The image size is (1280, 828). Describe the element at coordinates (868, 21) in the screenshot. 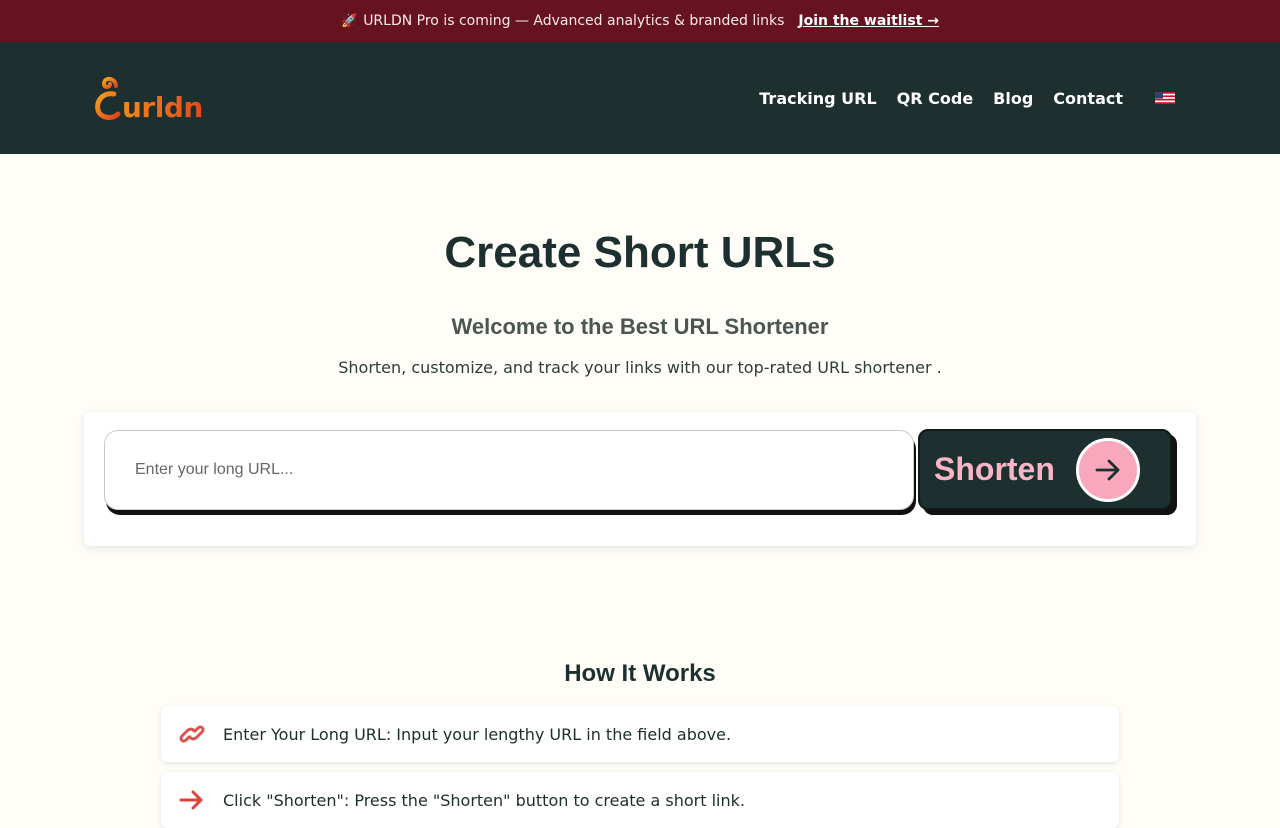

I see `join-waitlist-link: Join the waitlist →` at that location.